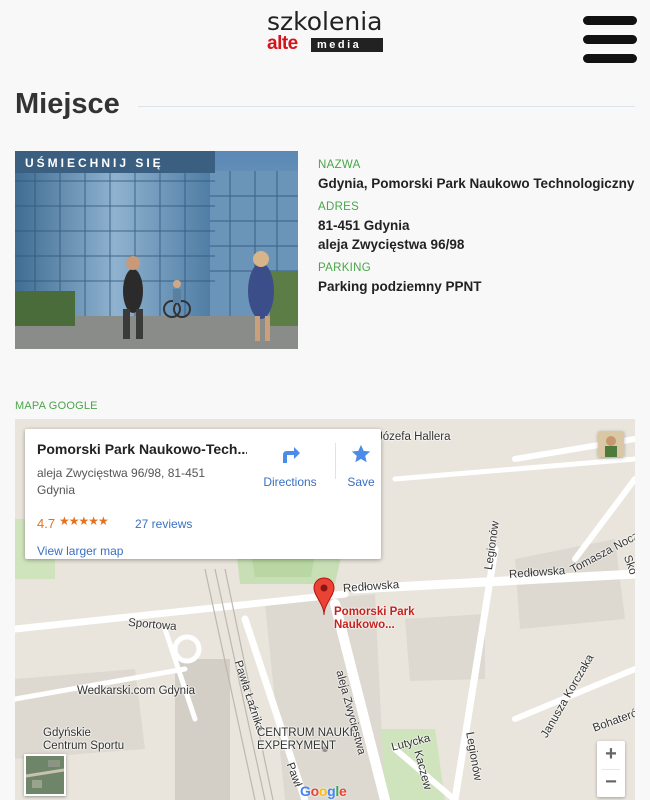 The height and width of the screenshot is (800, 650). Describe the element at coordinates (291, 455) in the screenshot. I see `directions-icon` at that location.